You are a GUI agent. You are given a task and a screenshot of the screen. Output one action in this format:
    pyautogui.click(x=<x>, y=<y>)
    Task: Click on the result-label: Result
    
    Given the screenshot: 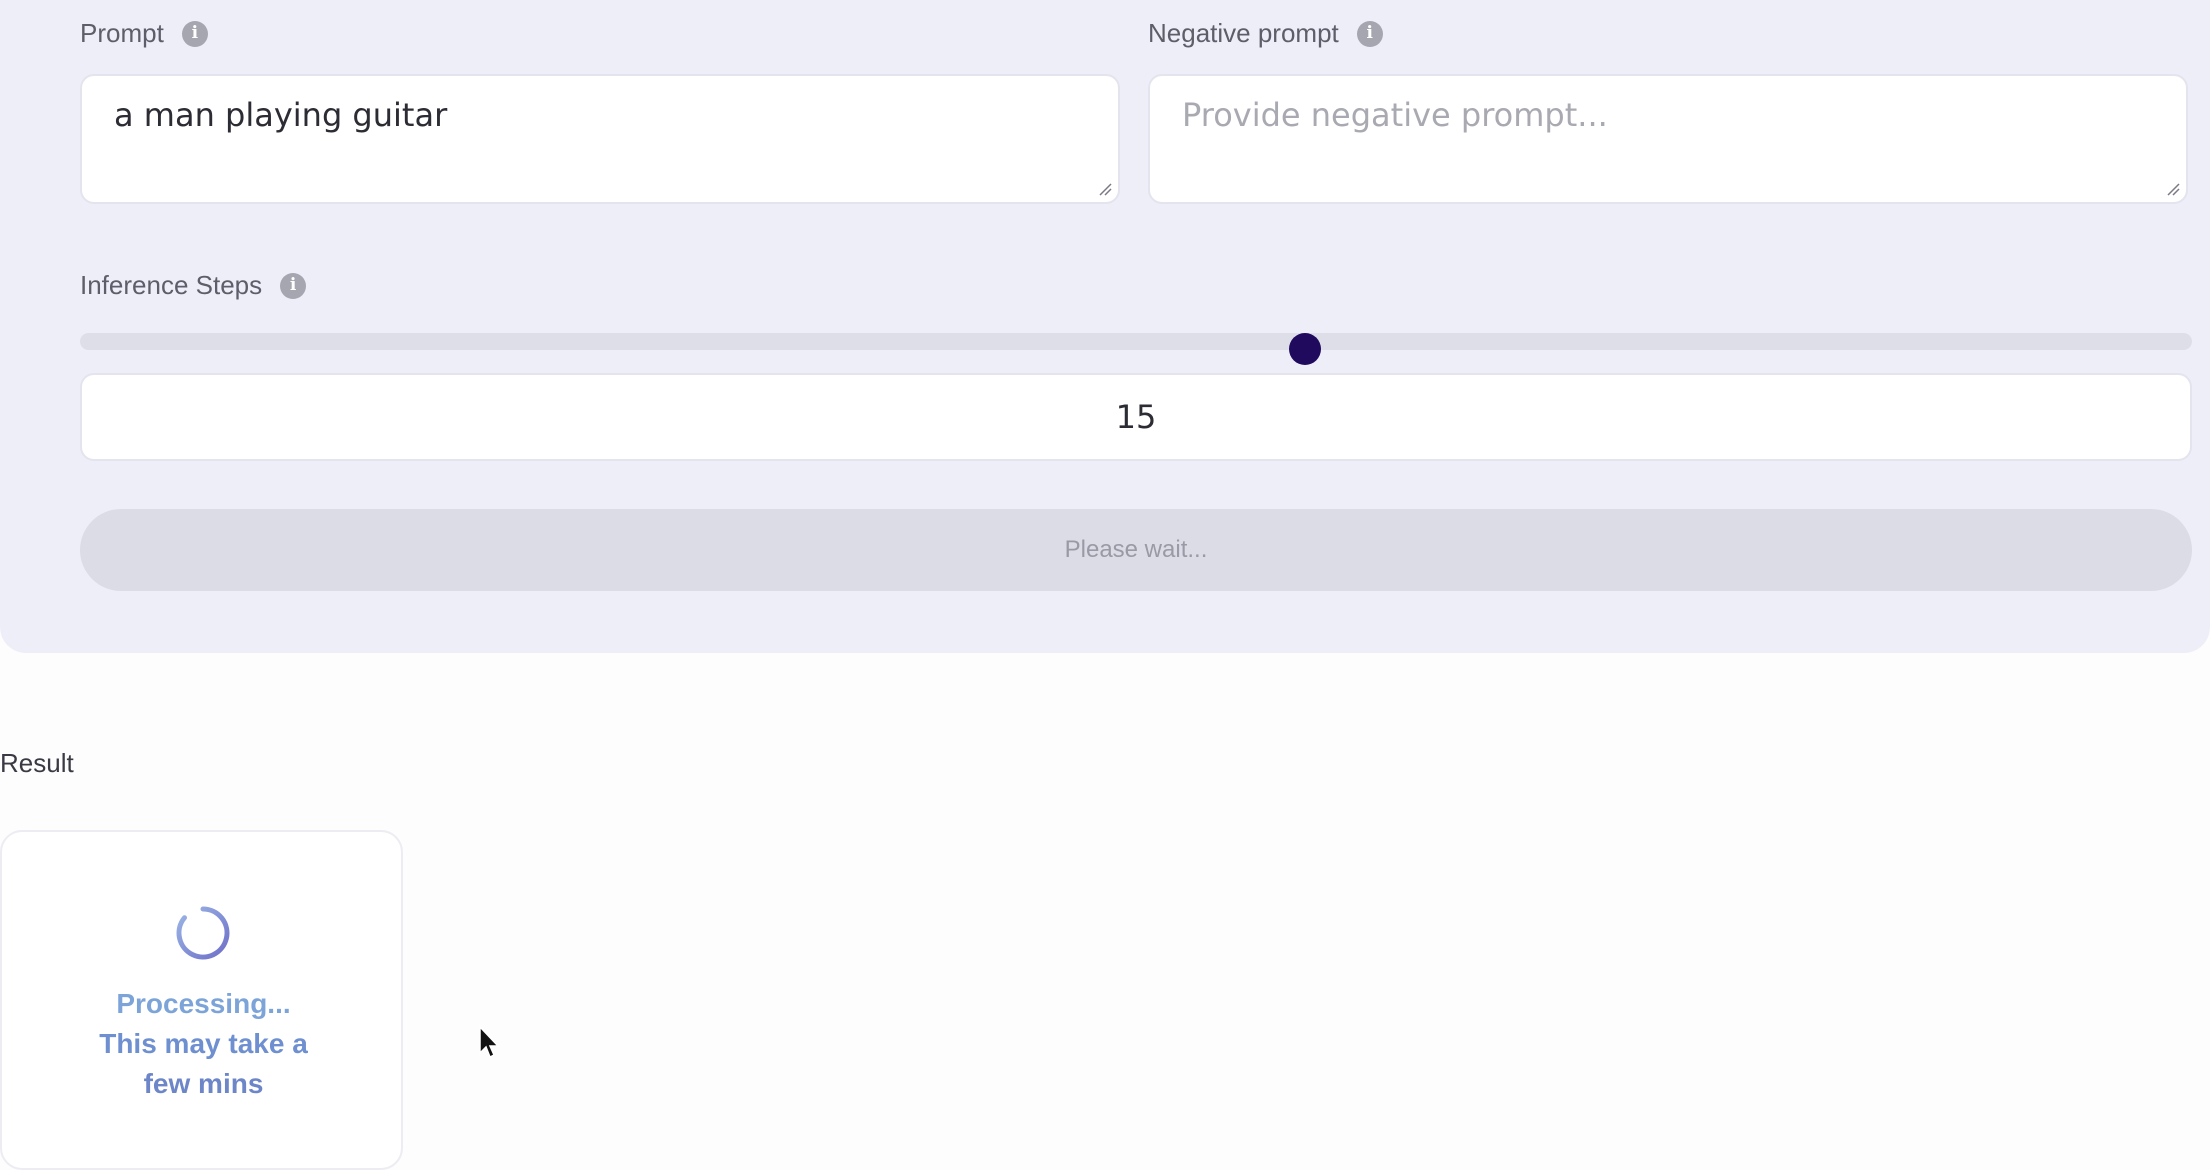 What is the action you would take?
    pyautogui.click(x=37, y=763)
    